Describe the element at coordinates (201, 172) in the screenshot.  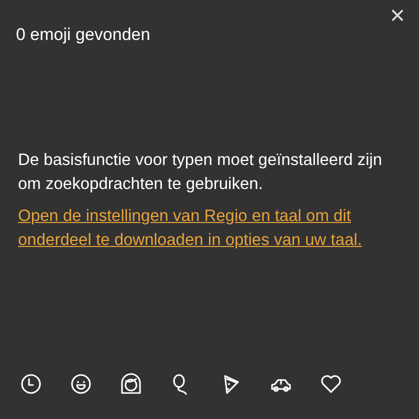
I see `info-text: De basisfunctie voor typen moet geïnstalleerd zijn om zoekopdrachten te gebruiken.` at that location.